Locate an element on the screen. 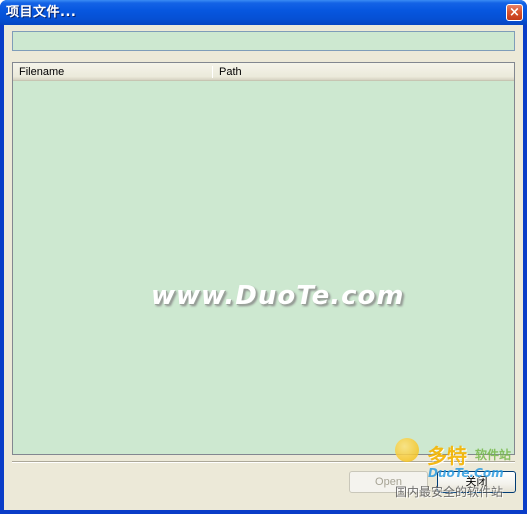 The image size is (527, 514). column-divider is located at coordinates (212, 72).